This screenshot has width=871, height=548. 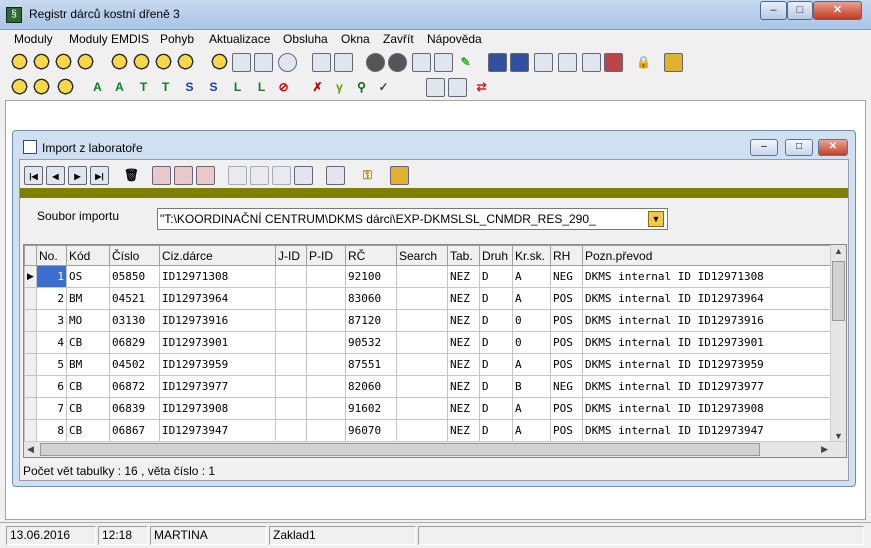 I want to click on table-cell: ID12973977, so click(x=217, y=386).